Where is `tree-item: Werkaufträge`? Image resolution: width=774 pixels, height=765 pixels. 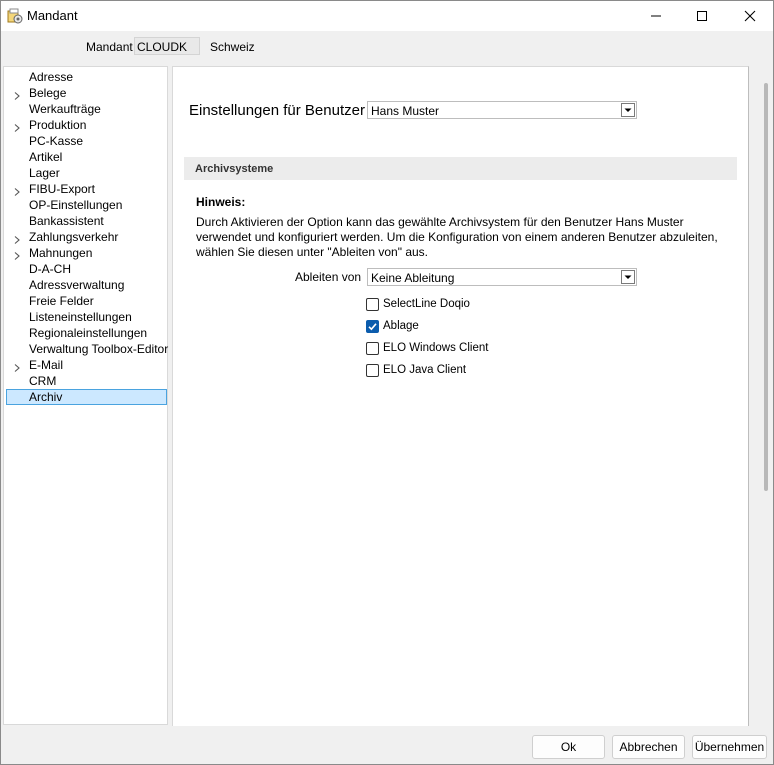
tree-item: Werkaufträge is located at coordinates (86, 109).